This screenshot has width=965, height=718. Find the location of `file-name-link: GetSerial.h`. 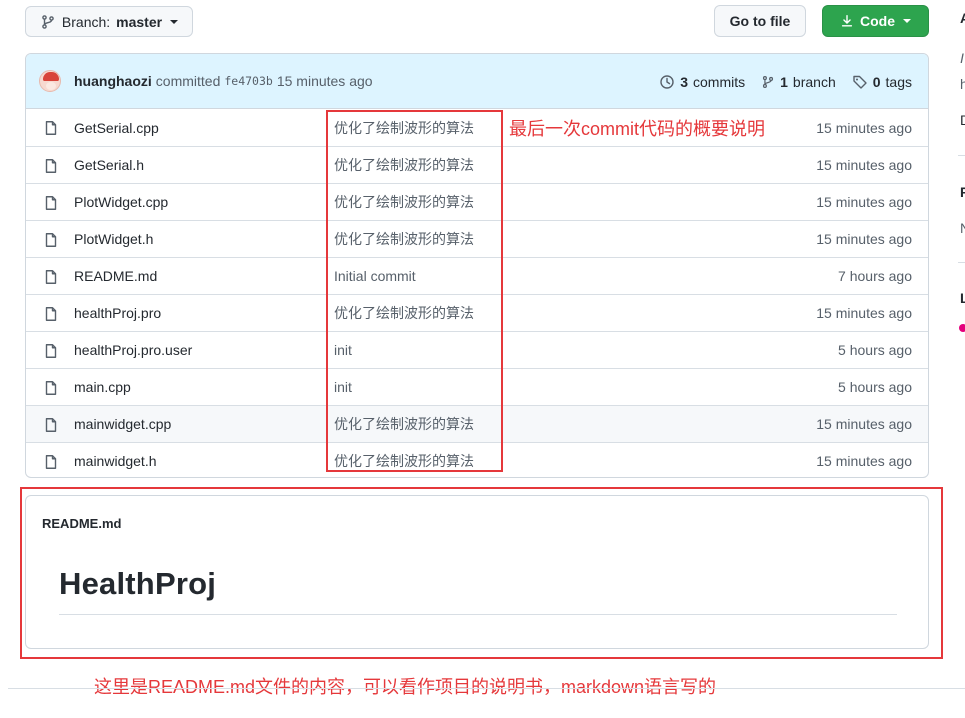

file-name-link: GetSerial.h is located at coordinates (109, 165).